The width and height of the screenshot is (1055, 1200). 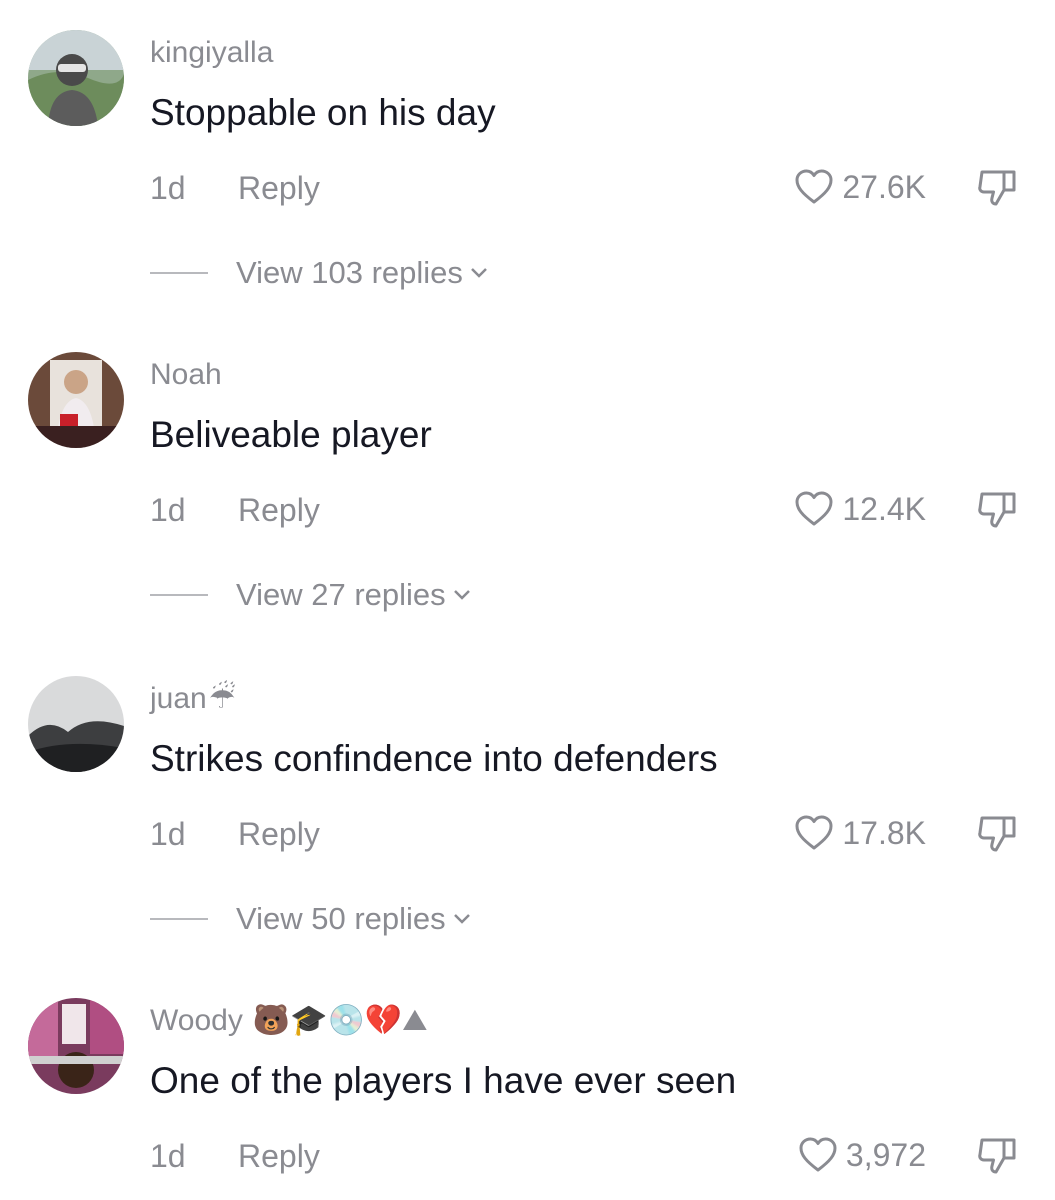 I want to click on username-text: juan, so click(x=178, y=698).